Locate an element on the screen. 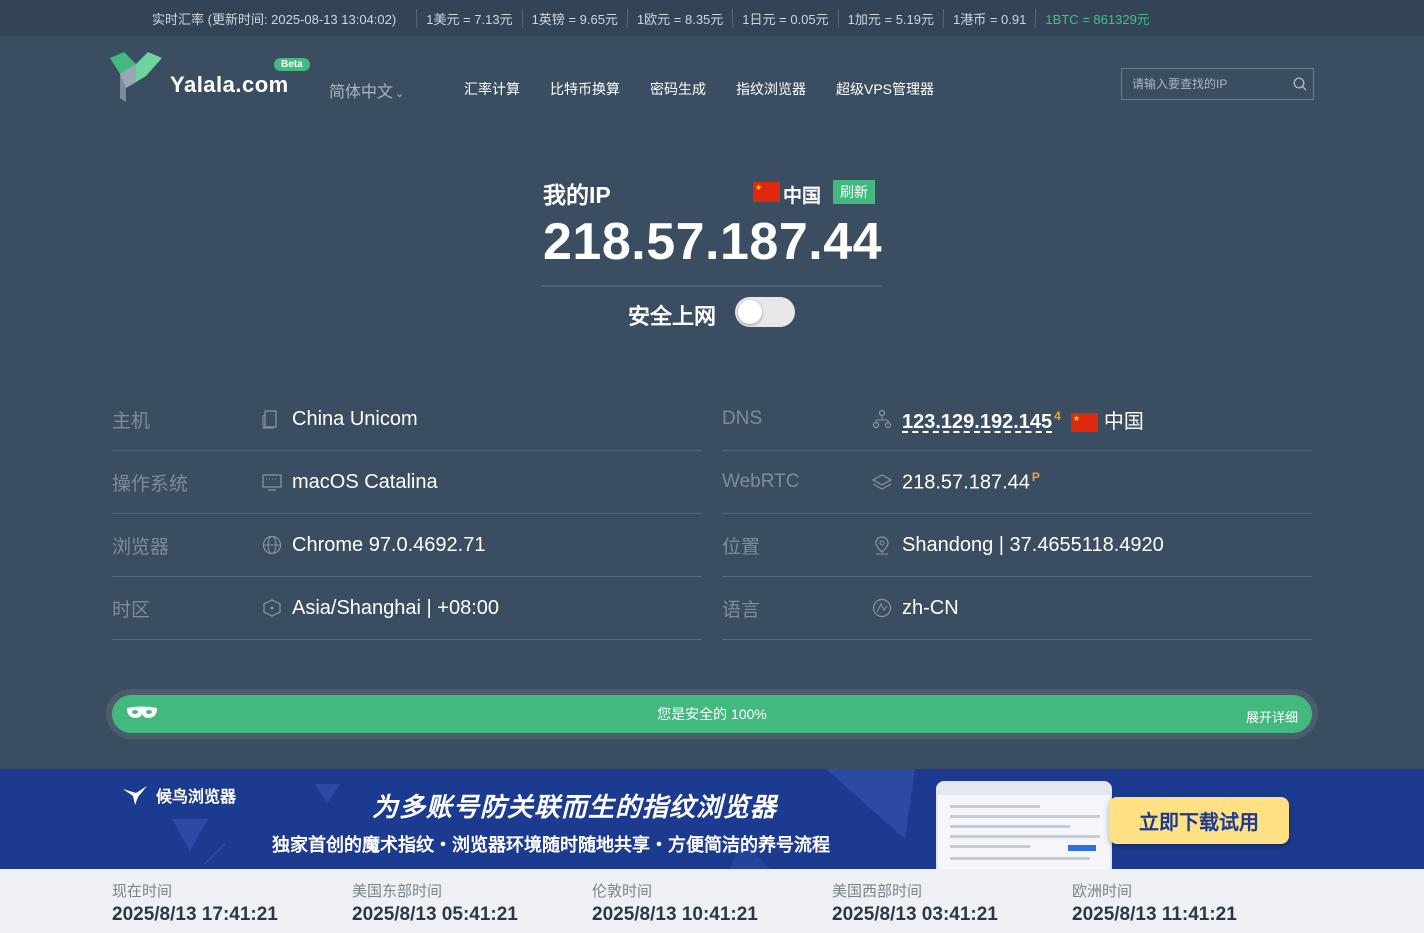 This screenshot has width=1424, height=933. hexagon-icon is located at coordinates (277, 608).